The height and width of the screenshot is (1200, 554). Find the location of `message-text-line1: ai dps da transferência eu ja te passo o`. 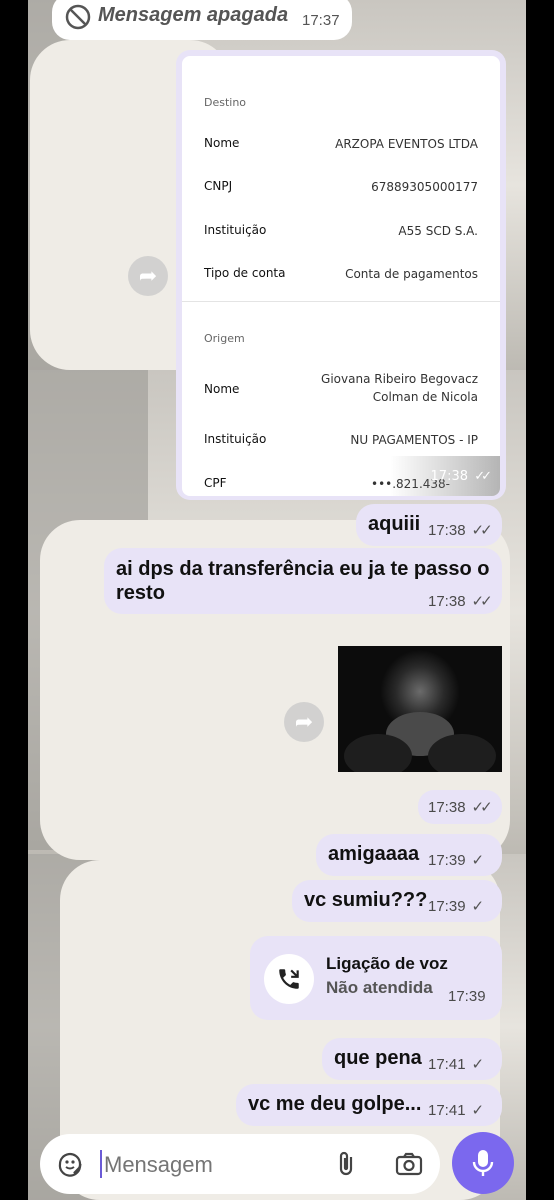

message-text-line1: ai dps da transferência eu ja te passo o is located at coordinates (303, 569).